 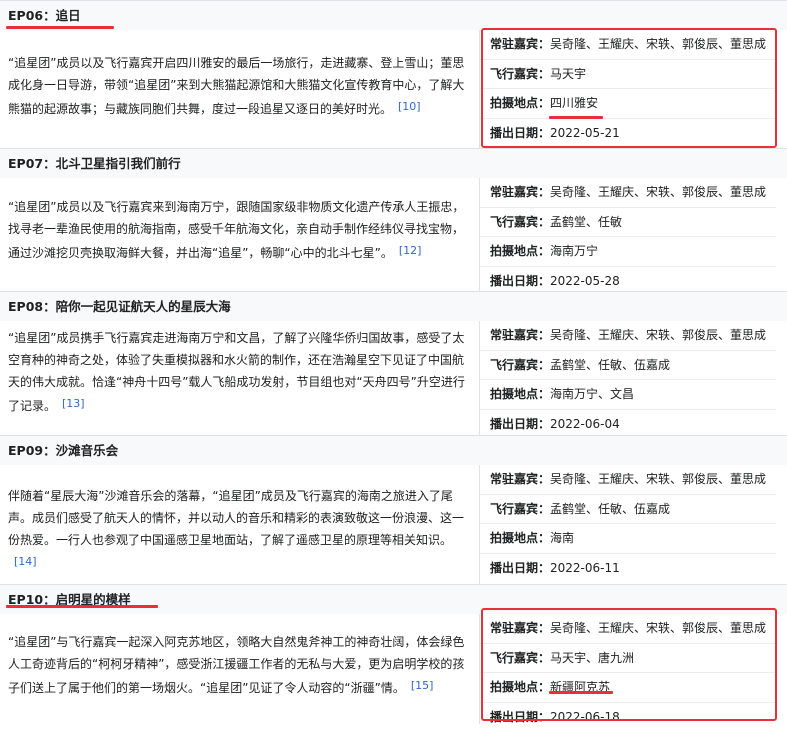 What do you see at coordinates (410, 250) in the screenshot?
I see `reference-link: [12]` at bounding box center [410, 250].